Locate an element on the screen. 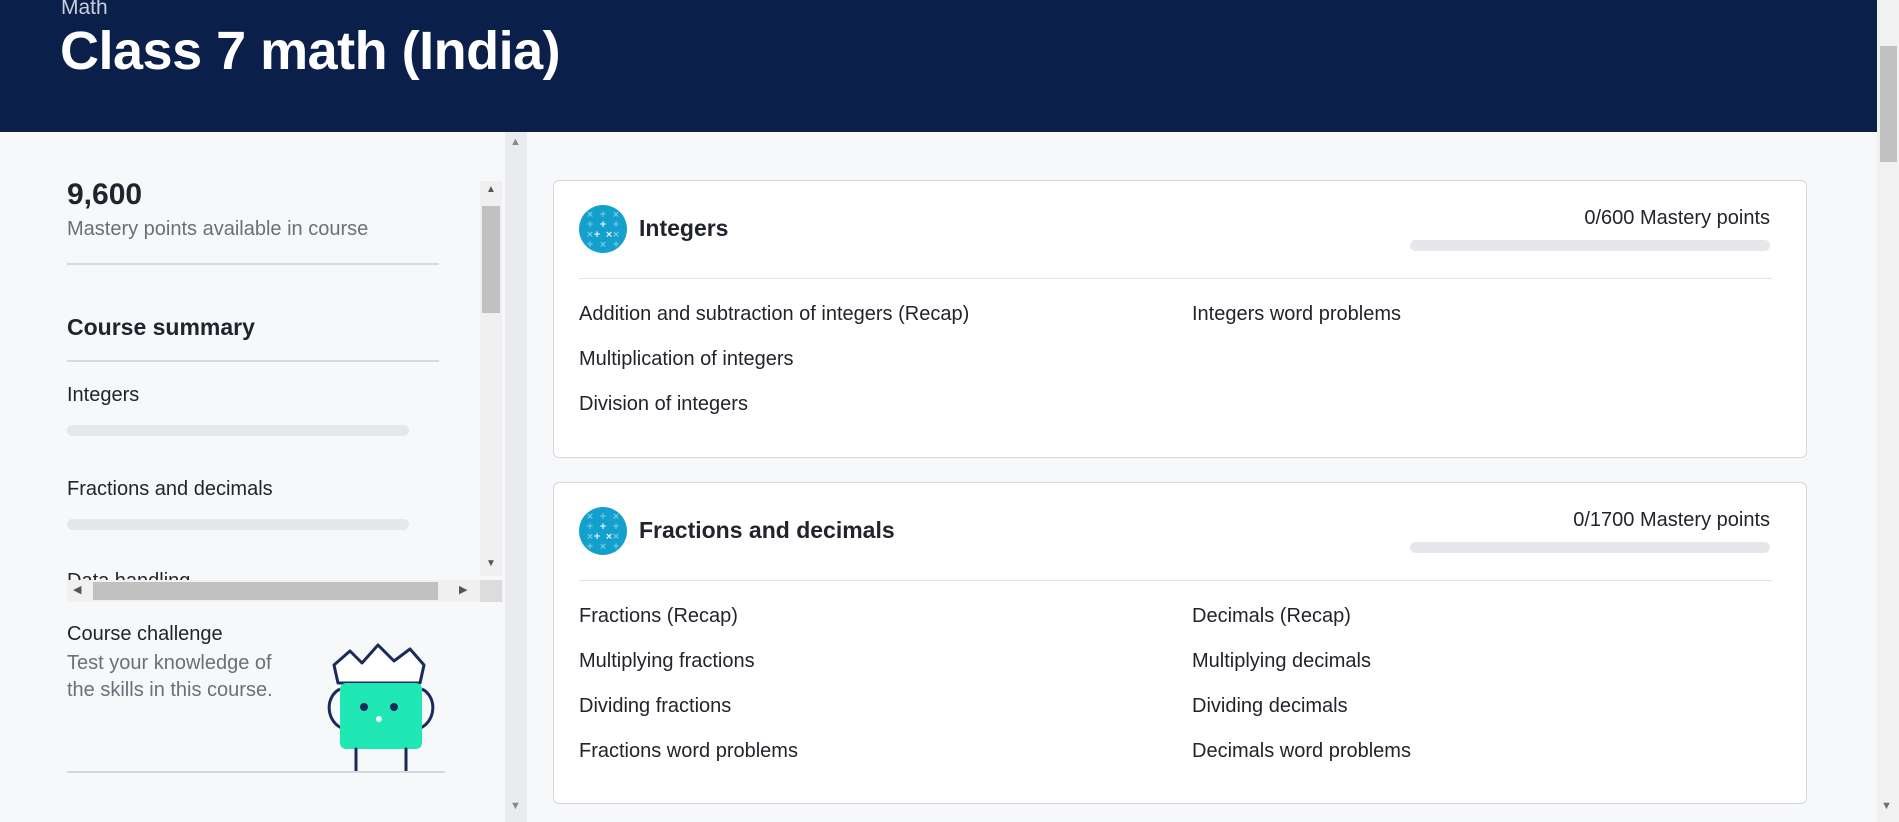  page-scrollbar-thumb is located at coordinates (1888, 104).